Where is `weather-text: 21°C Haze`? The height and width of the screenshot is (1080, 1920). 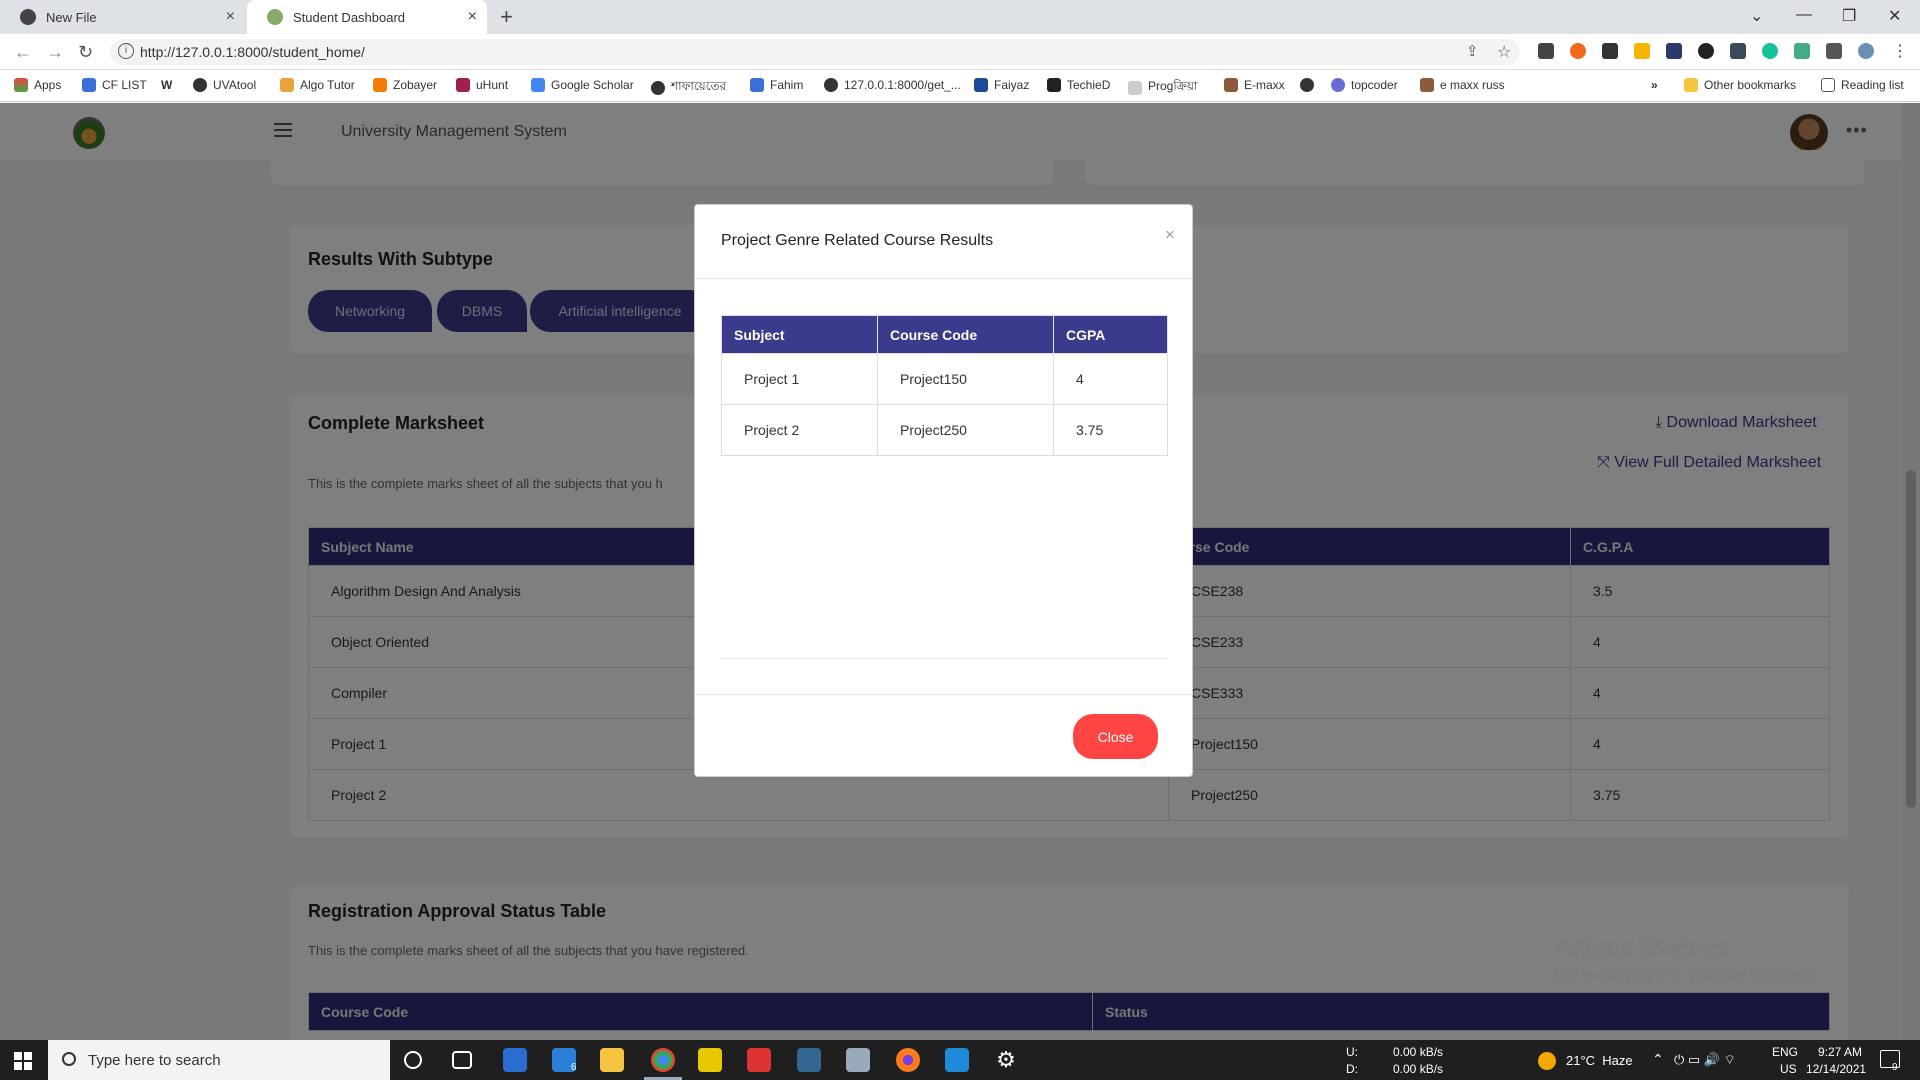
weather-text: 21°C Haze is located at coordinates (1599, 1060).